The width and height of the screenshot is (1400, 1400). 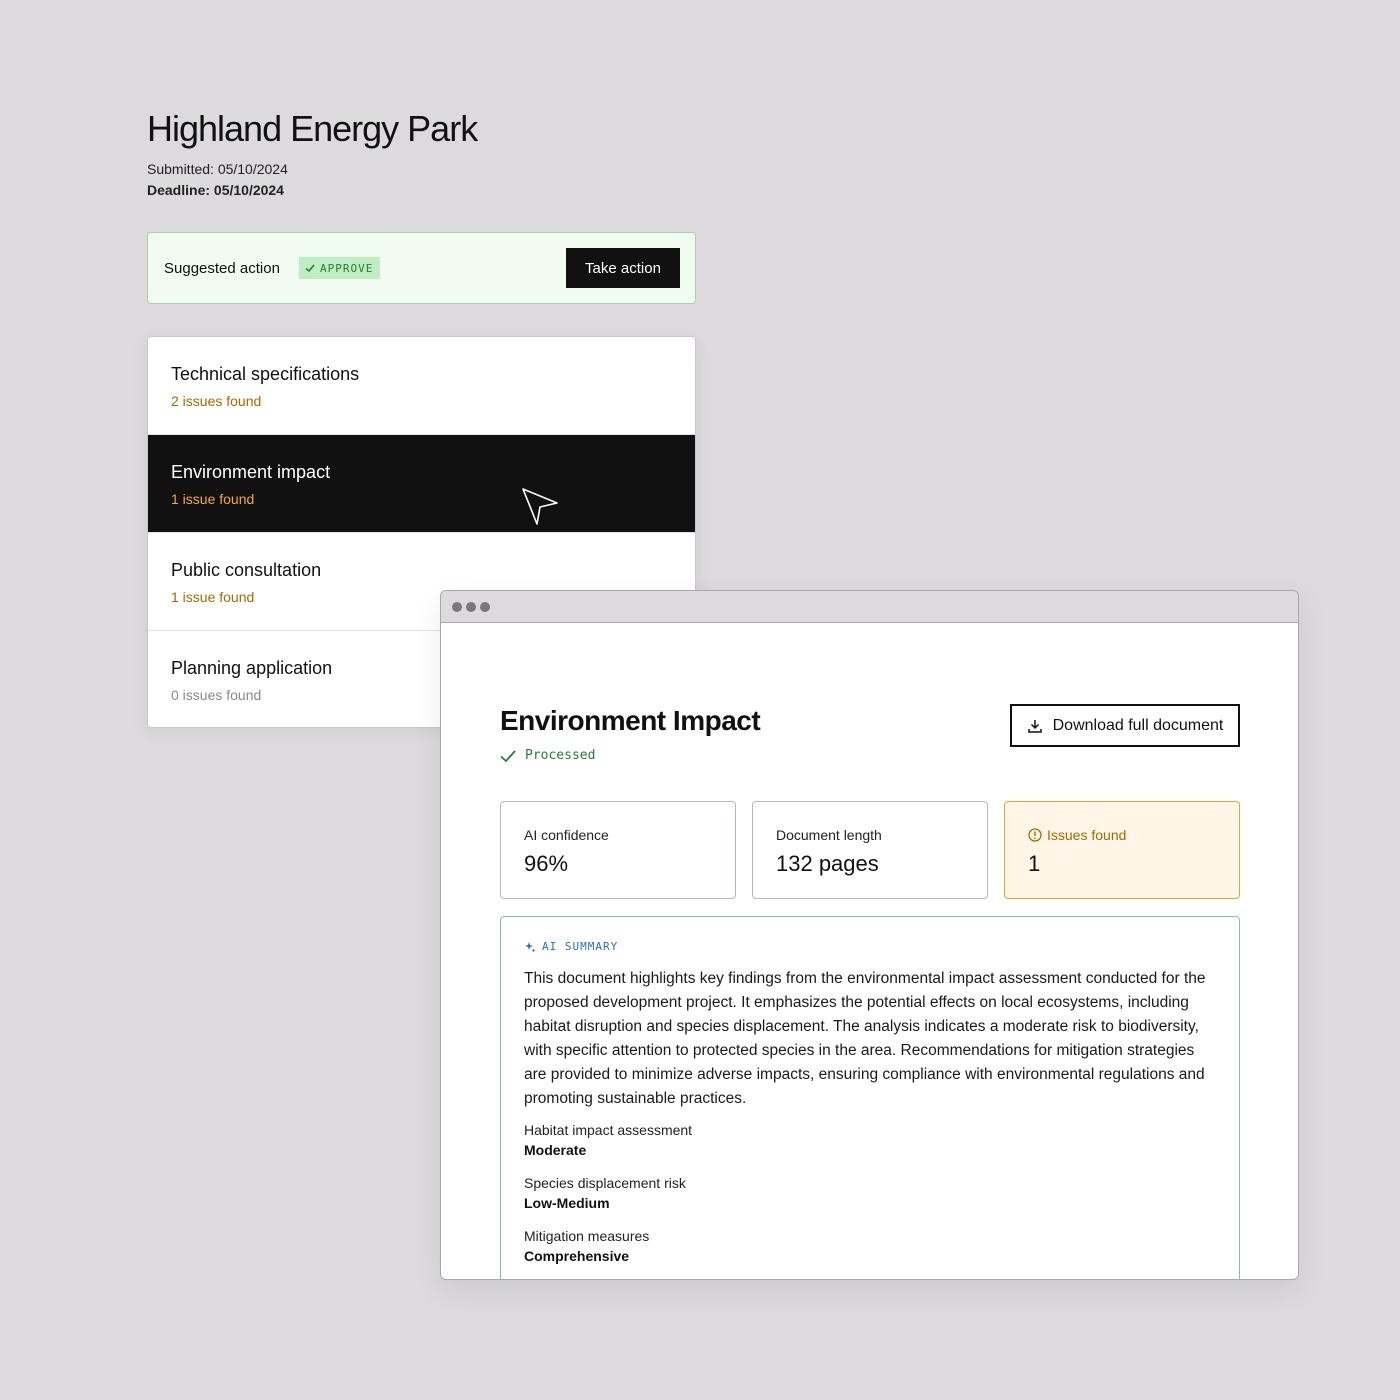 What do you see at coordinates (1034, 726) in the screenshot?
I see `download-icon` at bounding box center [1034, 726].